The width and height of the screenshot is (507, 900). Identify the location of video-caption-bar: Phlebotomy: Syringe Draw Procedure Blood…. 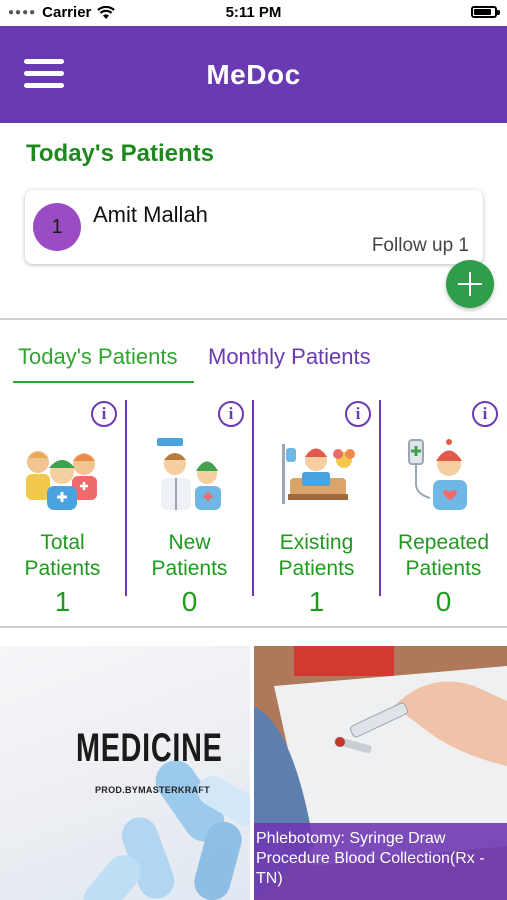
(380, 861).